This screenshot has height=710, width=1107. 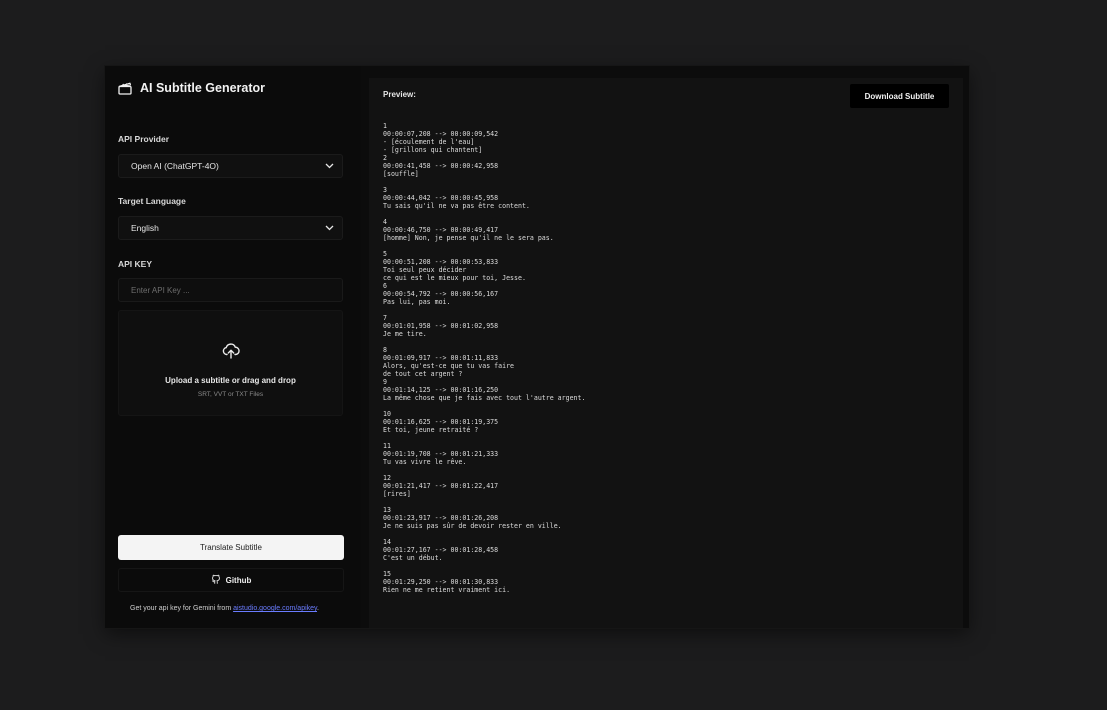 What do you see at coordinates (182, 608) in the screenshot?
I see `footnote-text: Get your api key for Gemini from` at bounding box center [182, 608].